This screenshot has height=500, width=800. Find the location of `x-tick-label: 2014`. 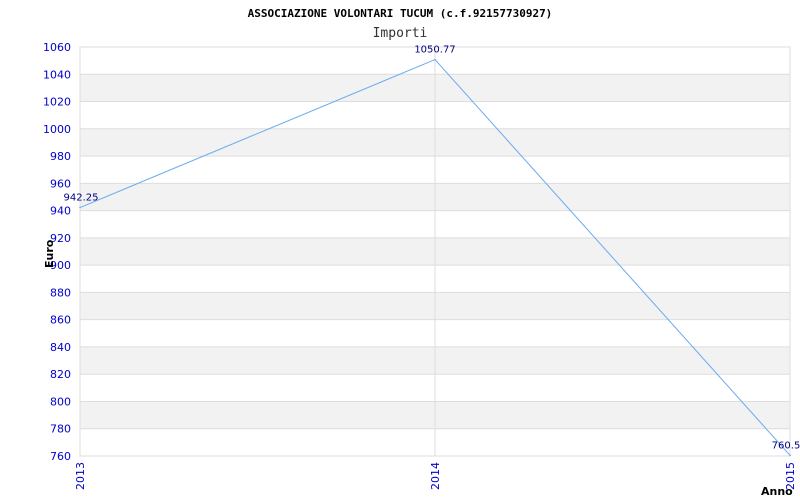

x-tick-label: 2014 is located at coordinates (435, 476).